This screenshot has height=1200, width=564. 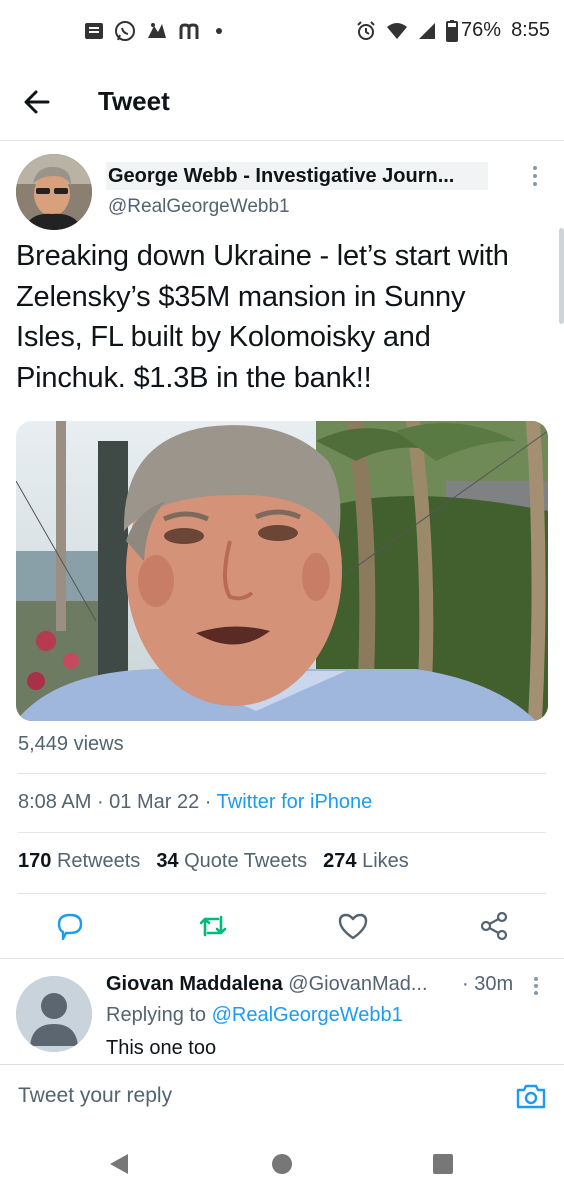 I want to click on whatsapp-icon, so click(x=125, y=31).